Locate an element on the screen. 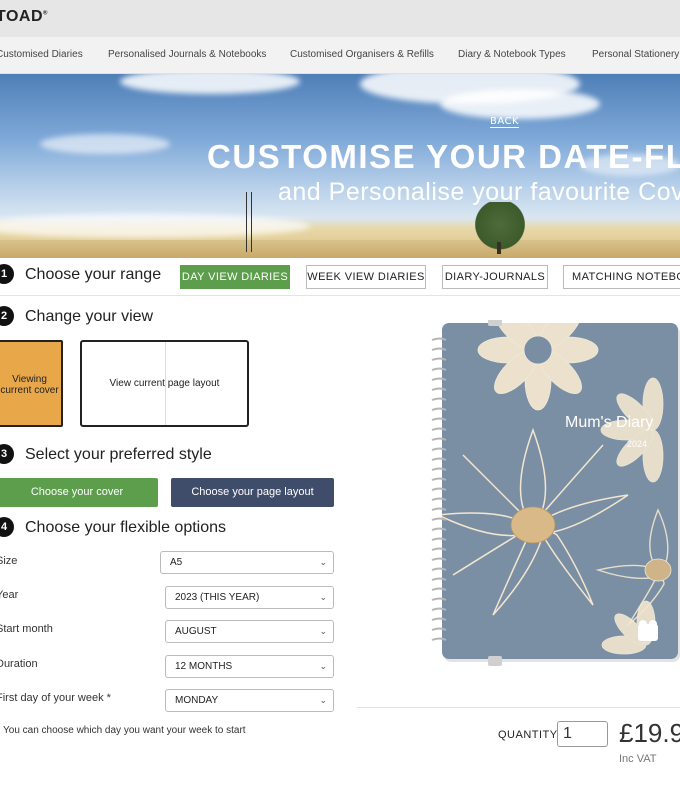  range-button-day-view: DAY VIEW DIARIES is located at coordinates (235, 277).